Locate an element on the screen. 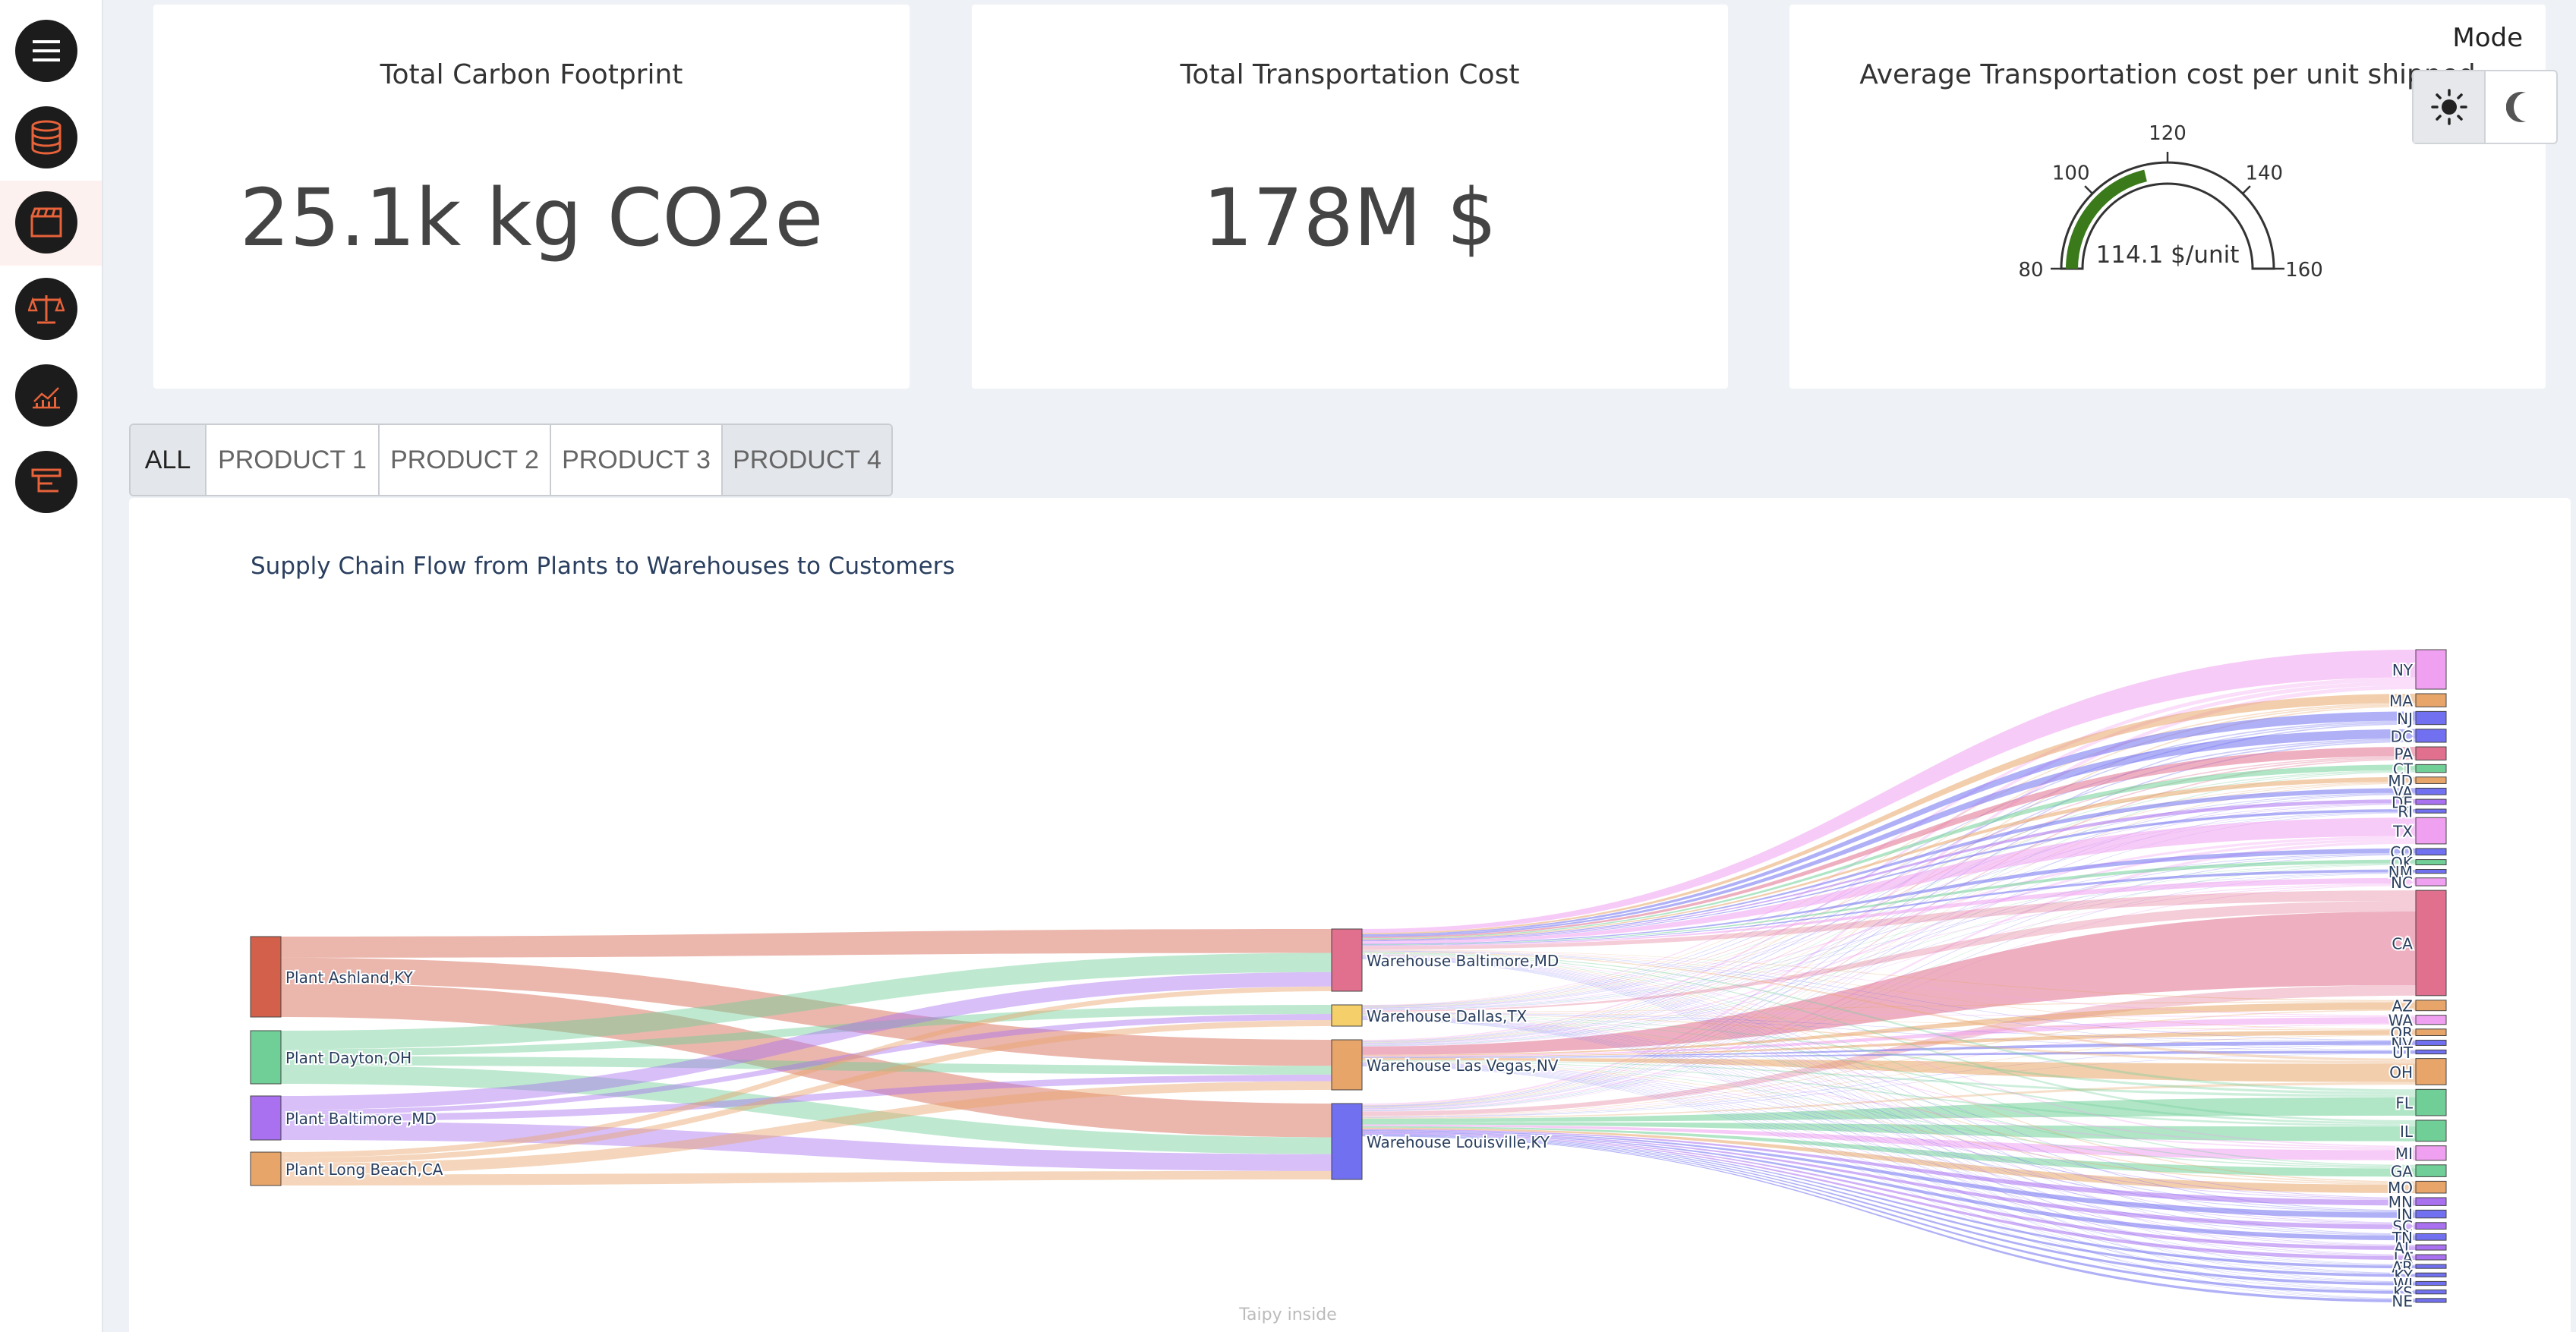 The image size is (2576, 1332). avg-cost-gauge: 80 100 120 140 160 114.1 $/unit is located at coordinates (2170, 202).